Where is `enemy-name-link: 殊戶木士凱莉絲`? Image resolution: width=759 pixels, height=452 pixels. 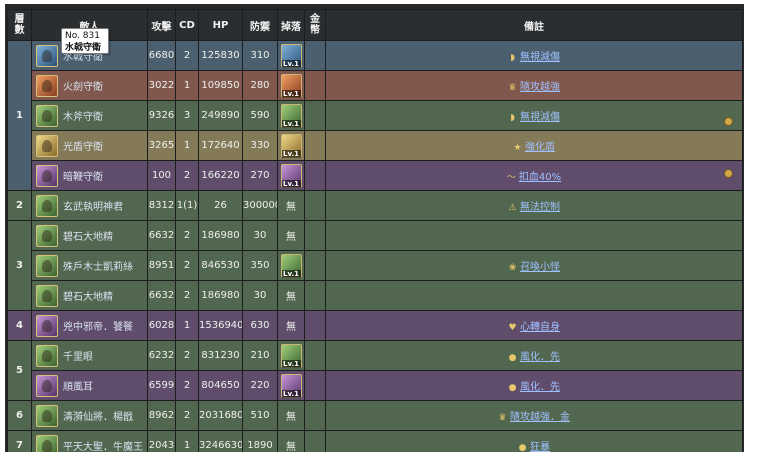
enemy-name-link: 殊戶木士凱莉絲 is located at coordinates (98, 265).